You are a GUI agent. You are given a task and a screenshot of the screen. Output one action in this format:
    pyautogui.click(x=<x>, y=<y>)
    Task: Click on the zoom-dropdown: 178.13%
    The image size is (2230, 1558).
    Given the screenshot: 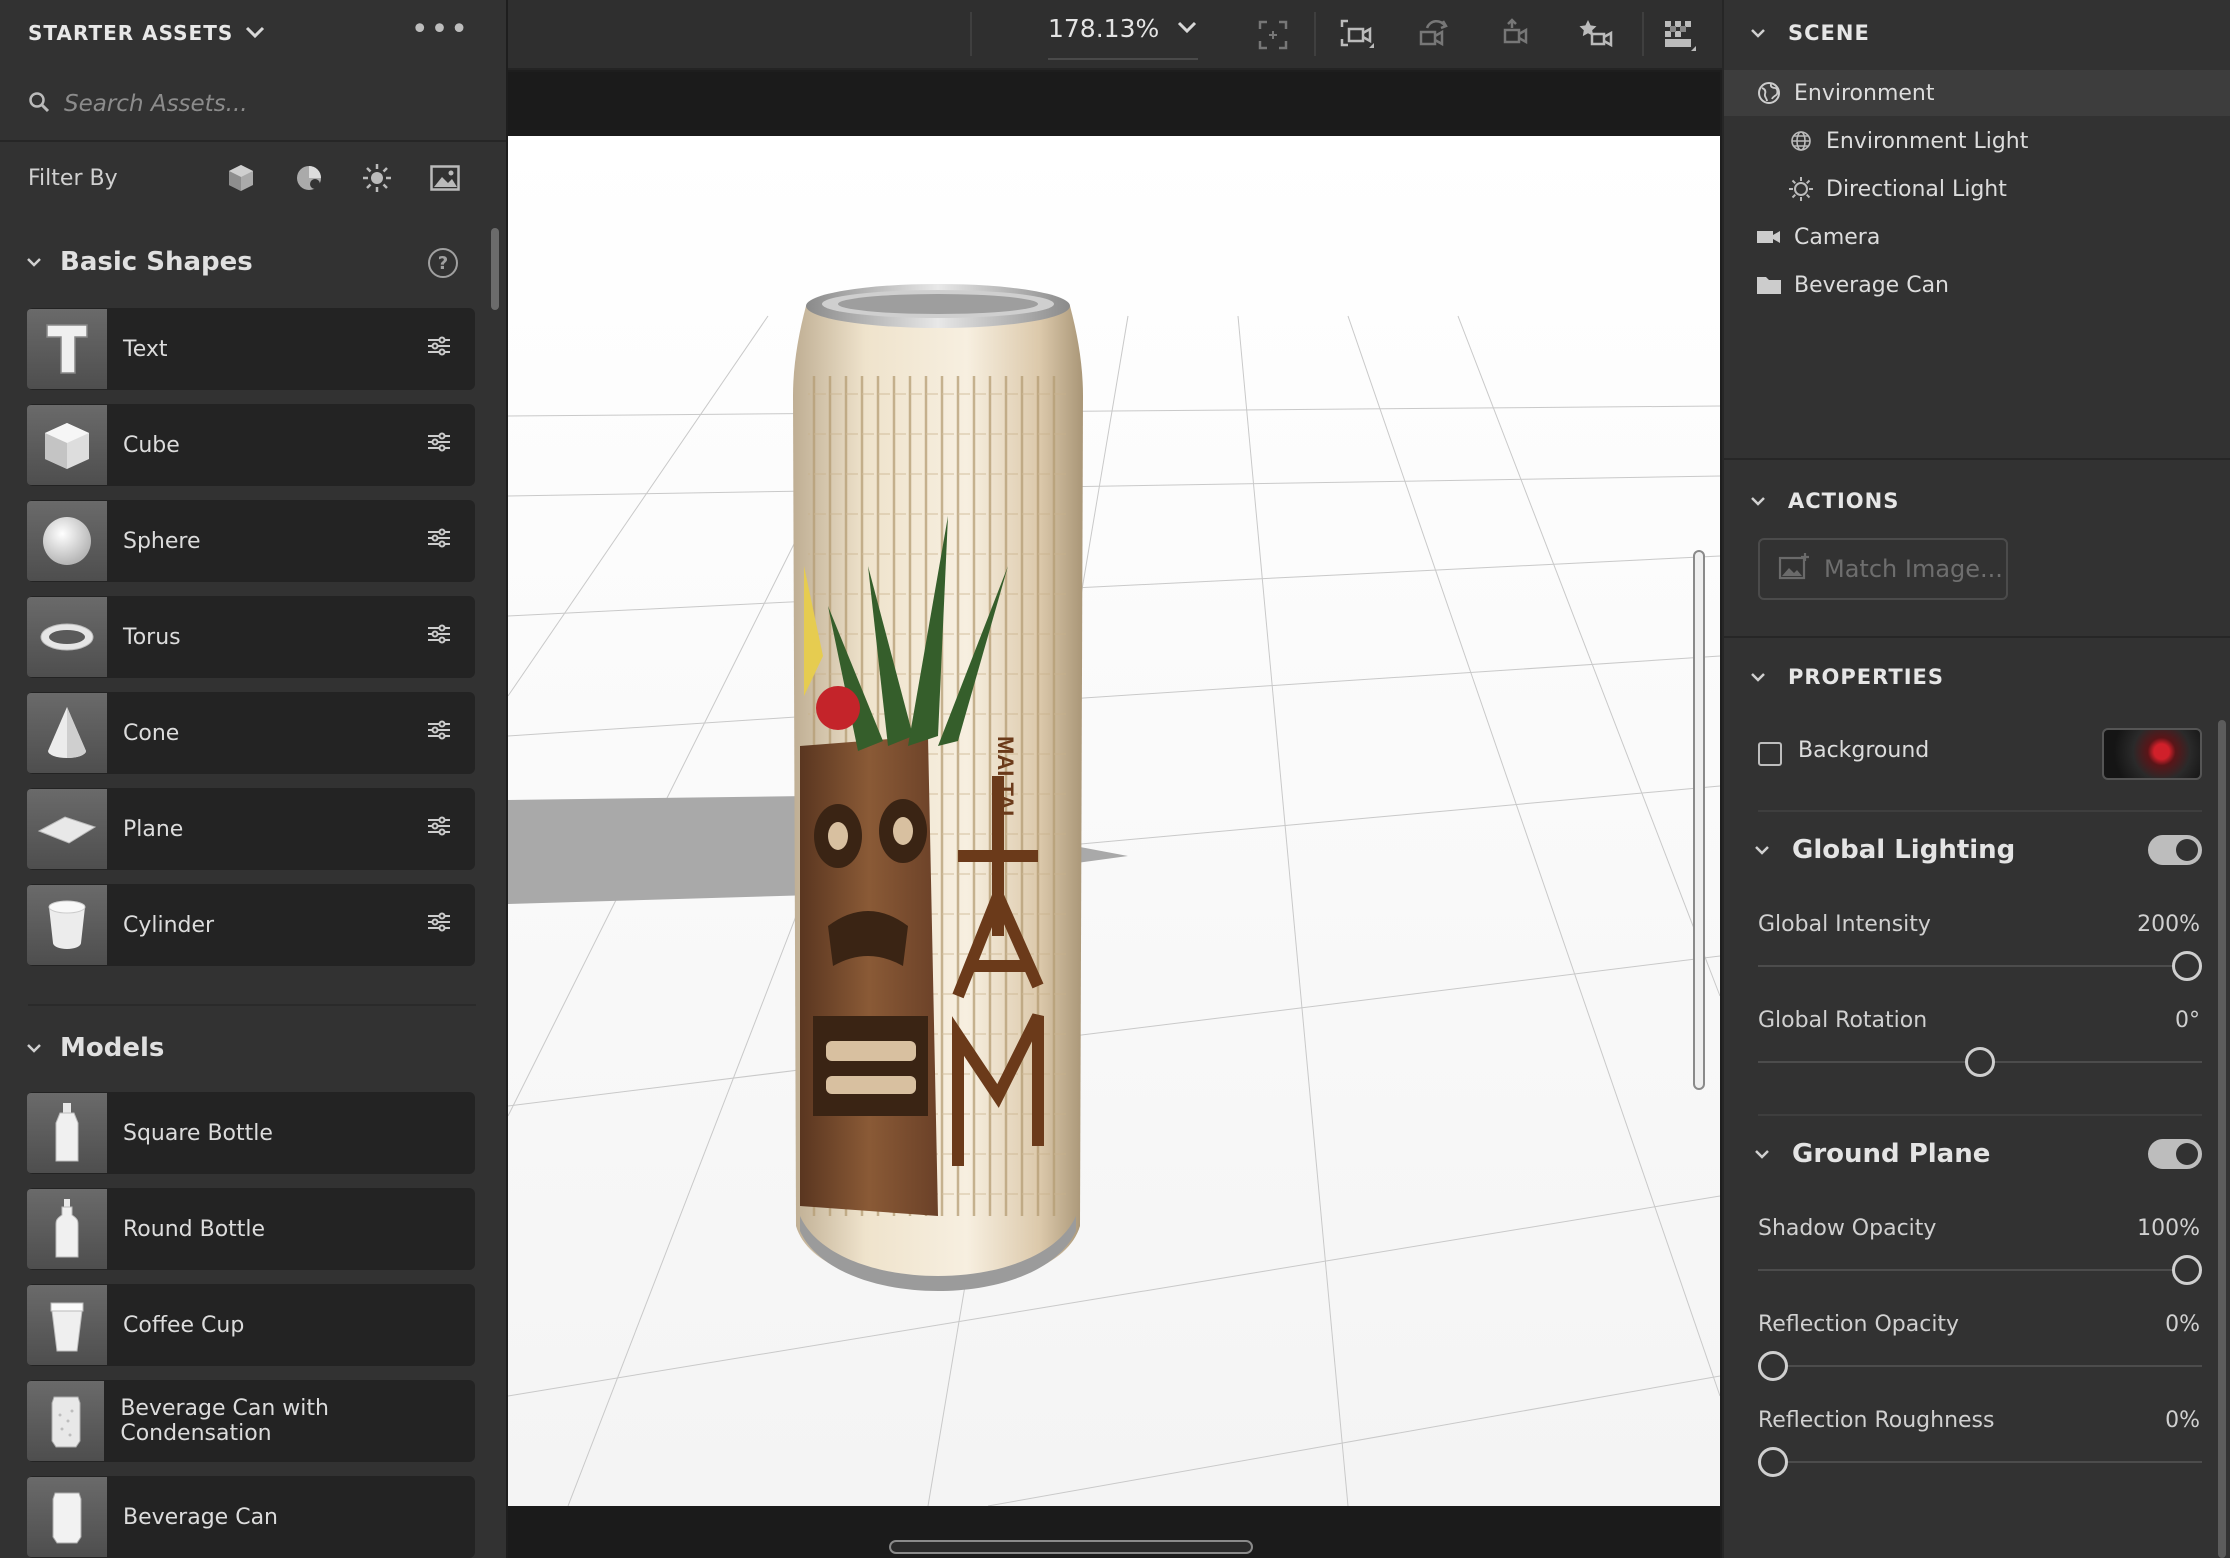 What is the action you would take?
    pyautogui.click(x=1122, y=28)
    